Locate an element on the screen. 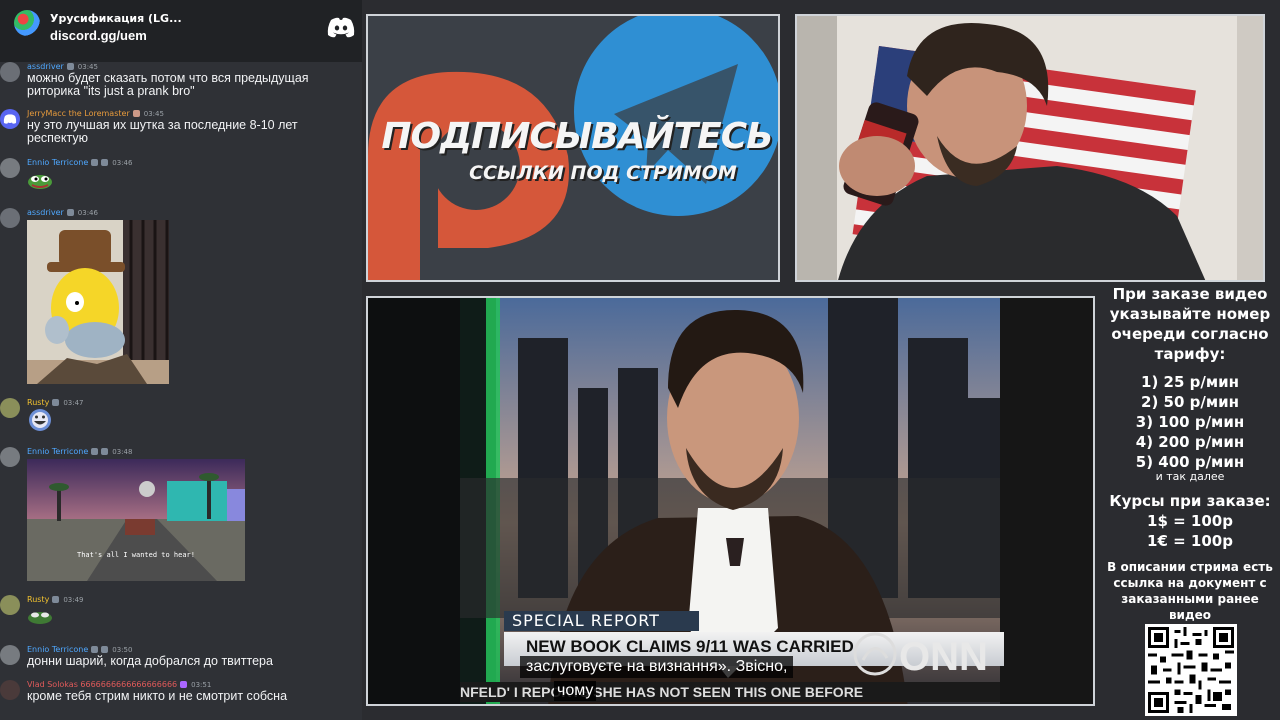 This screenshot has height=720, width=1280. username: JerryMacc the Loremaster is located at coordinates (78, 113).